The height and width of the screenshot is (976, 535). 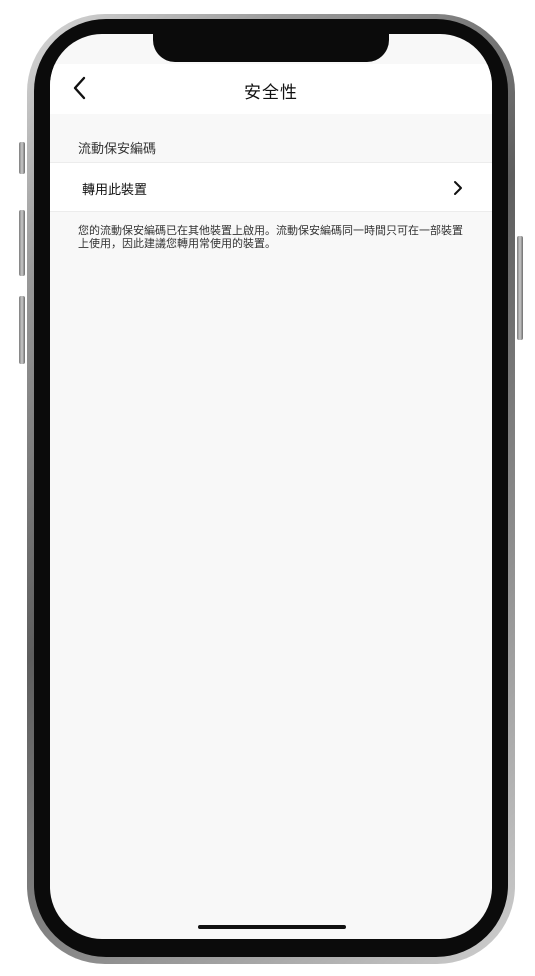 I want to click on home-indicator, so click(x=272, y=927).